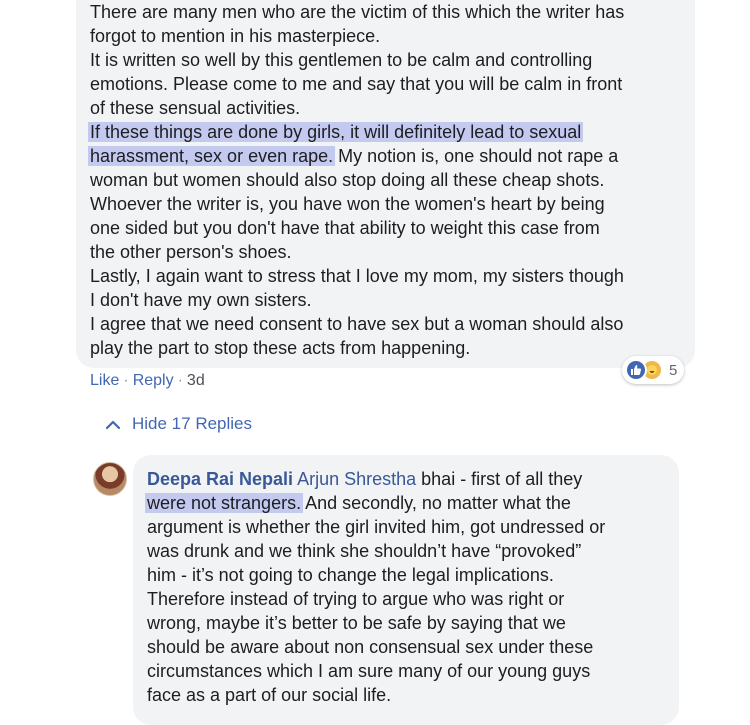 Image resolution: width=750 pixels, height=725 pixels. Describe the element at coordinates (104, 380) in the screenshot. I see `like-link: Like` at that location.